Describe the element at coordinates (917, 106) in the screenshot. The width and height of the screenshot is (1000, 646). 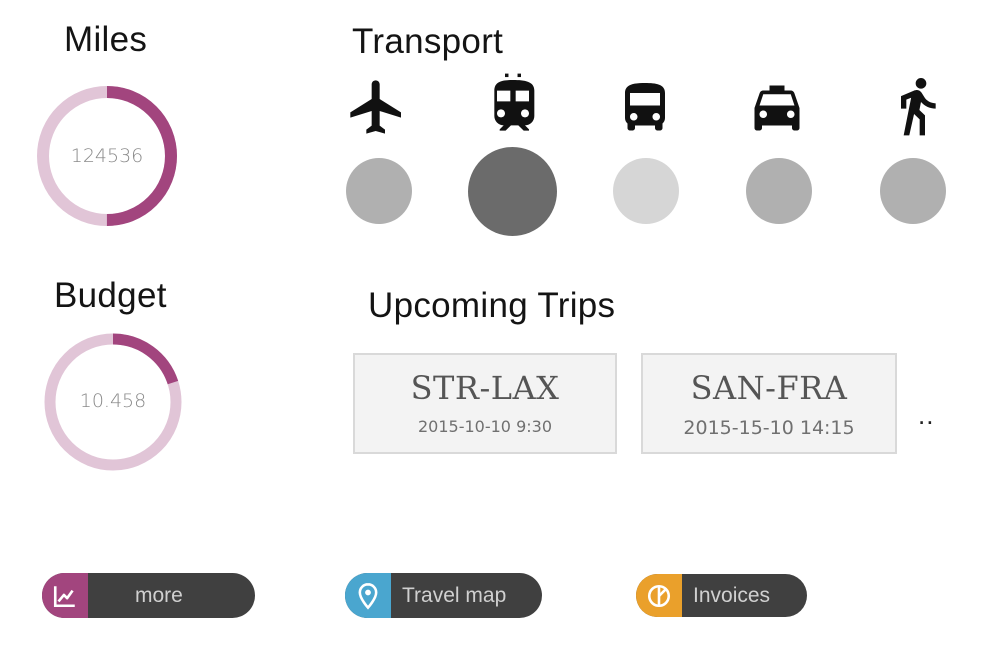
I see `walking-icon` at that location.